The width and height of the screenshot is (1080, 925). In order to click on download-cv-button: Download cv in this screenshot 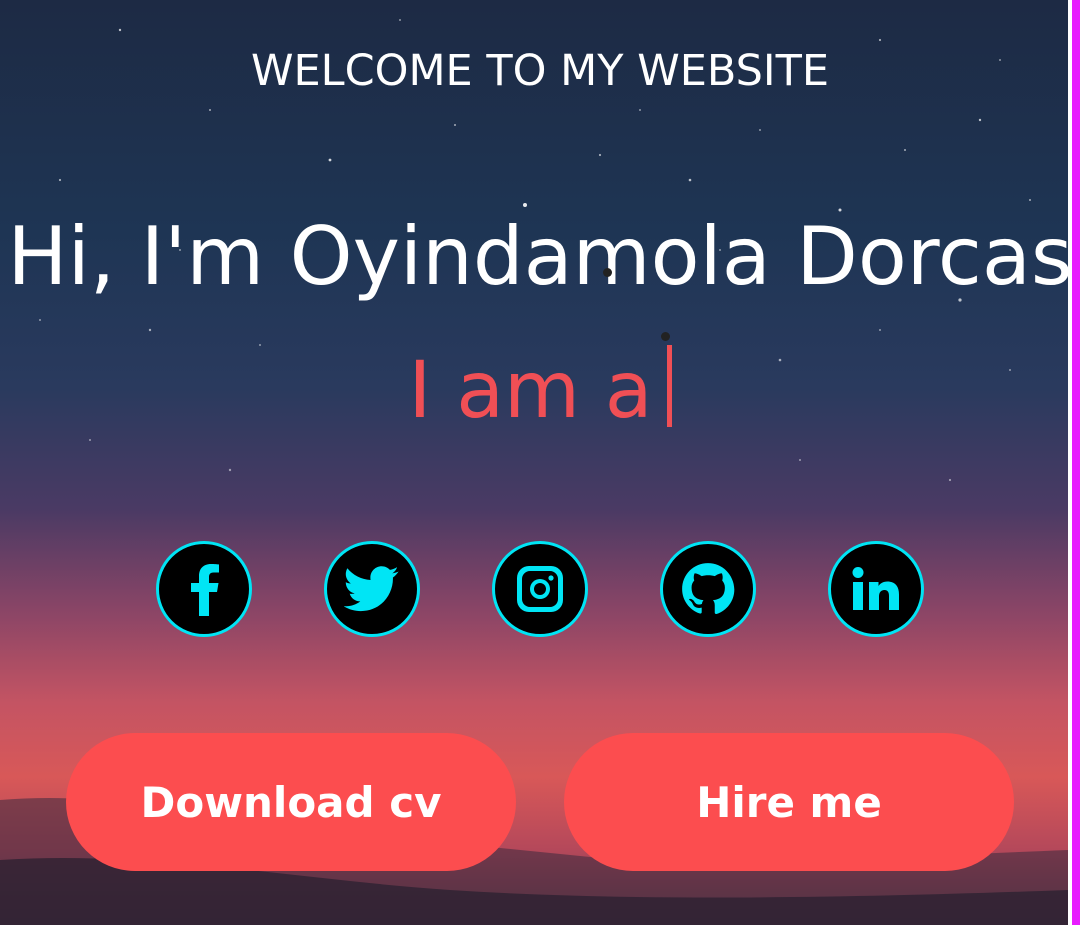, I will do `click(291, 802)`.